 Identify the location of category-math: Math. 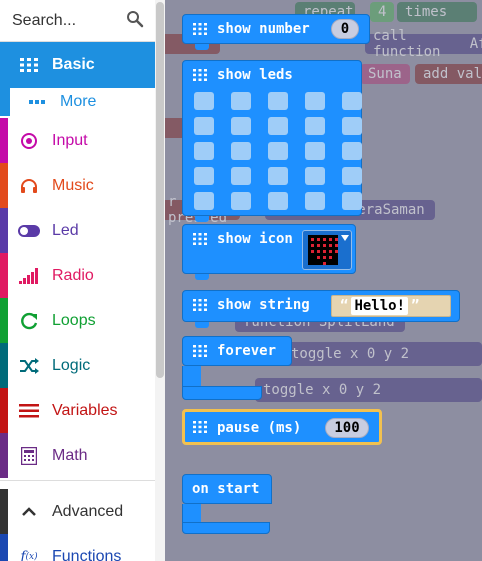
(77, 455).